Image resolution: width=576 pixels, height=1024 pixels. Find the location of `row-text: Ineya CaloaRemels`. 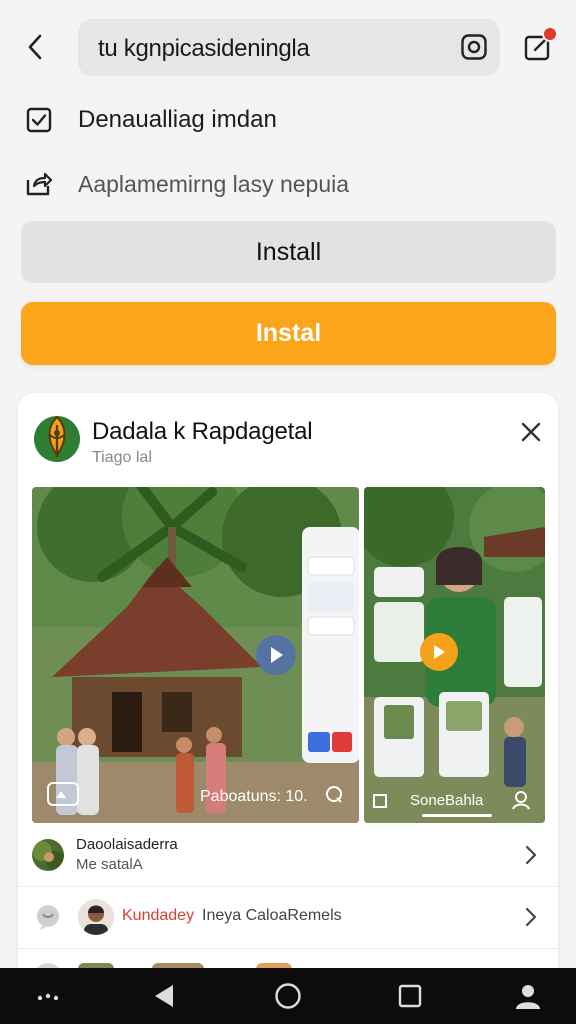

row-text: Ineya CaloaRemels is located at coordinates (272, 915).